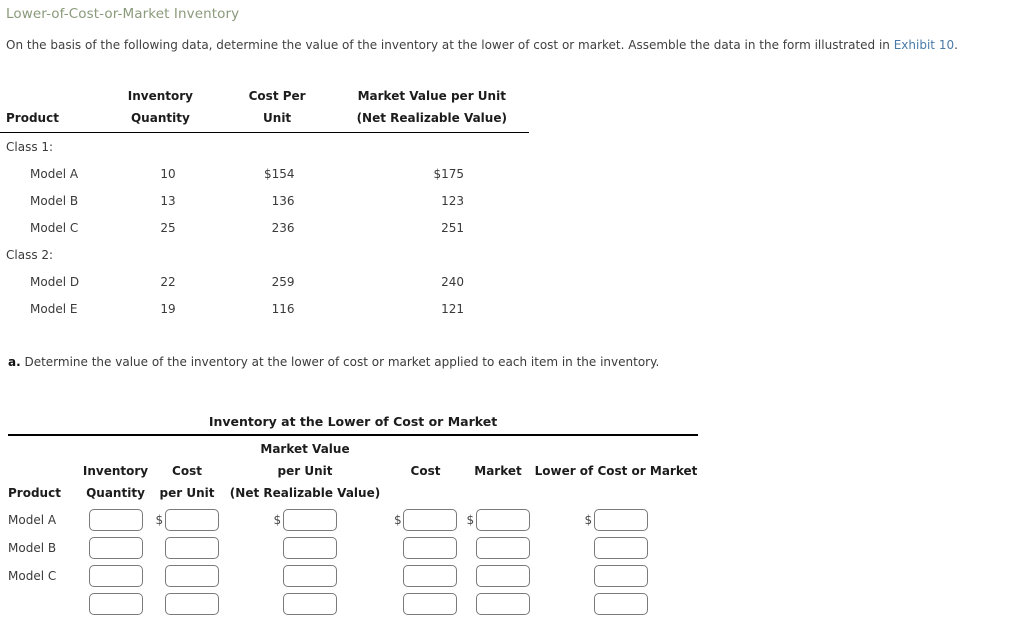 The width and height of the screenshot is (1023, 618). Describe the element at coordinates (353, 604) in the screenshot. I see `form-row: $ $ $ $ $` at that location.